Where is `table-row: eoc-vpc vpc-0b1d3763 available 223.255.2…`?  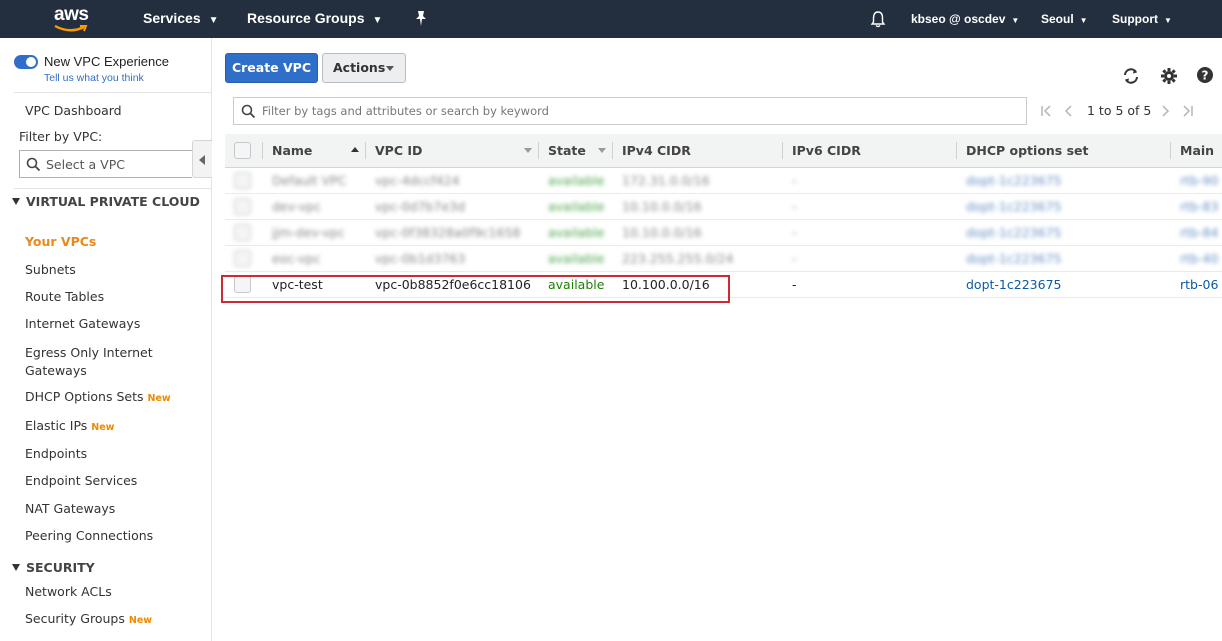 table-row: eoc-vpc vpc-0b1d3763 available 223.255.2… is located at coordinates (723, 258).